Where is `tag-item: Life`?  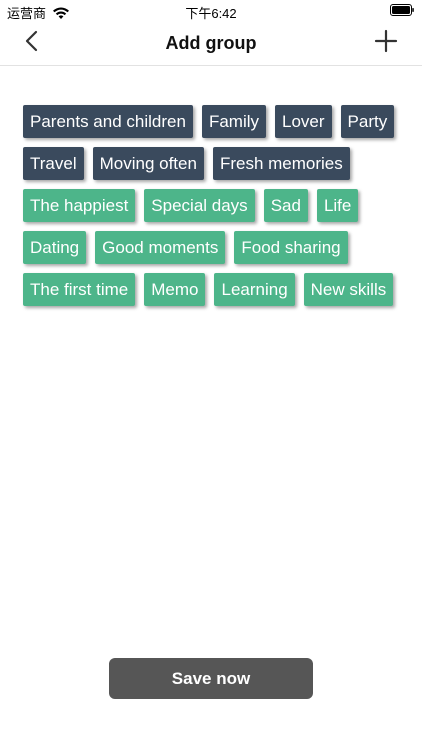 tag-item: Life is located at coordinates (337, 205).